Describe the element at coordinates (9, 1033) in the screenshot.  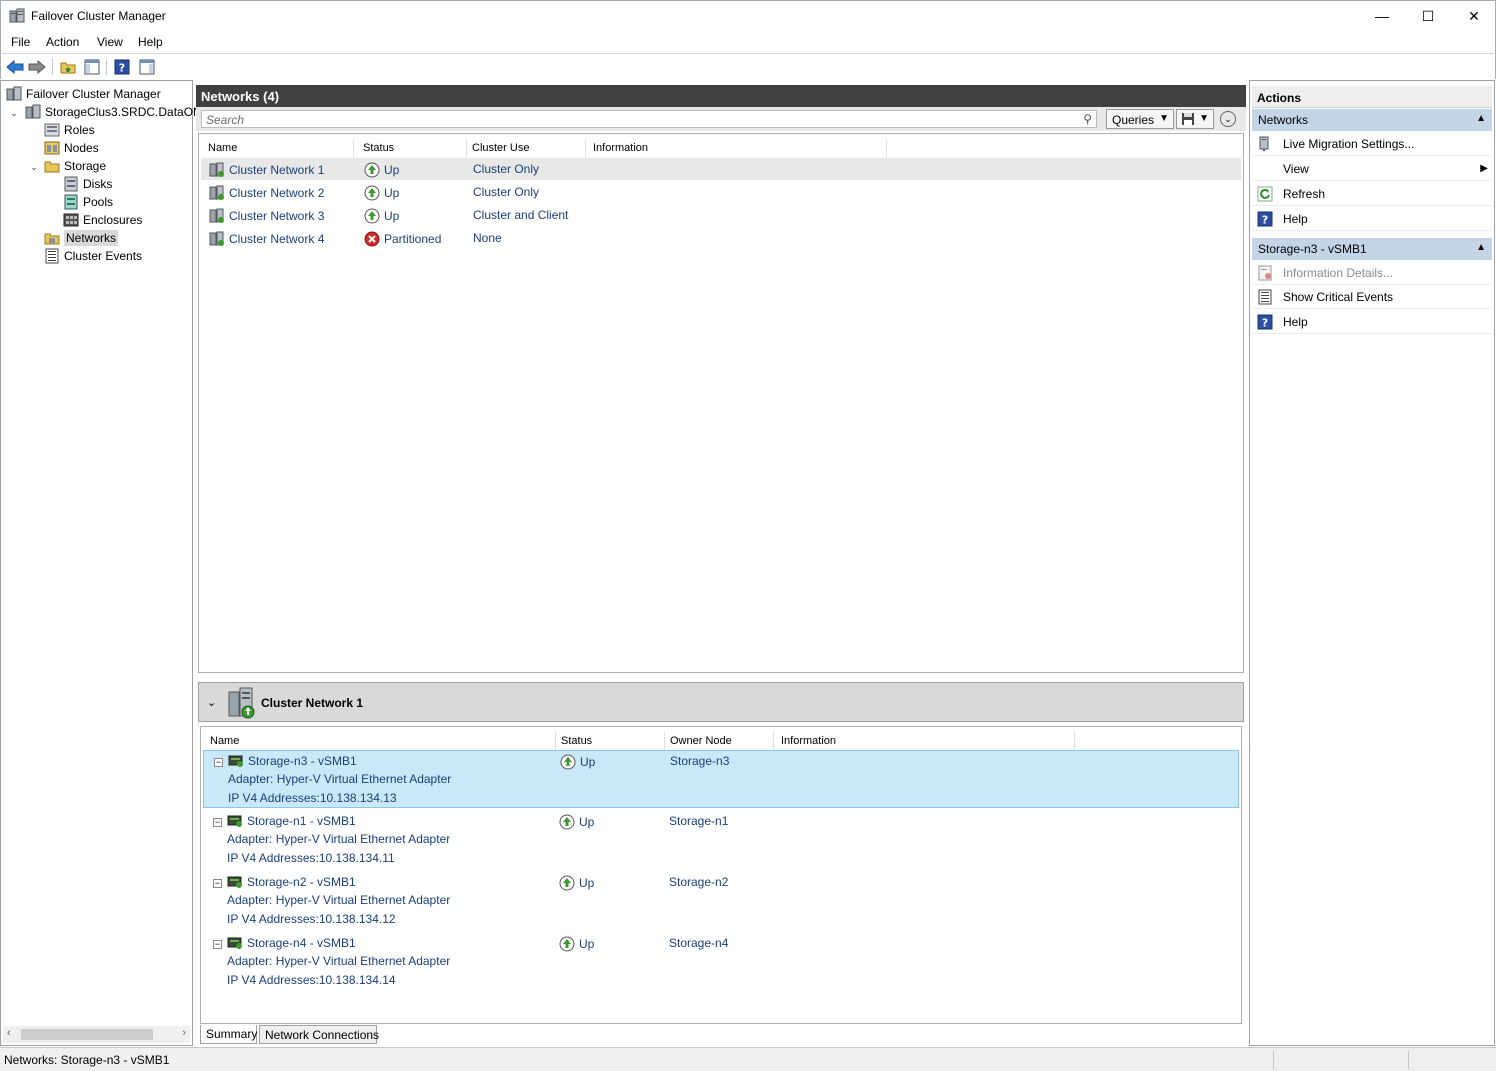
I see `scroll-left-icon: ‹` at that location.